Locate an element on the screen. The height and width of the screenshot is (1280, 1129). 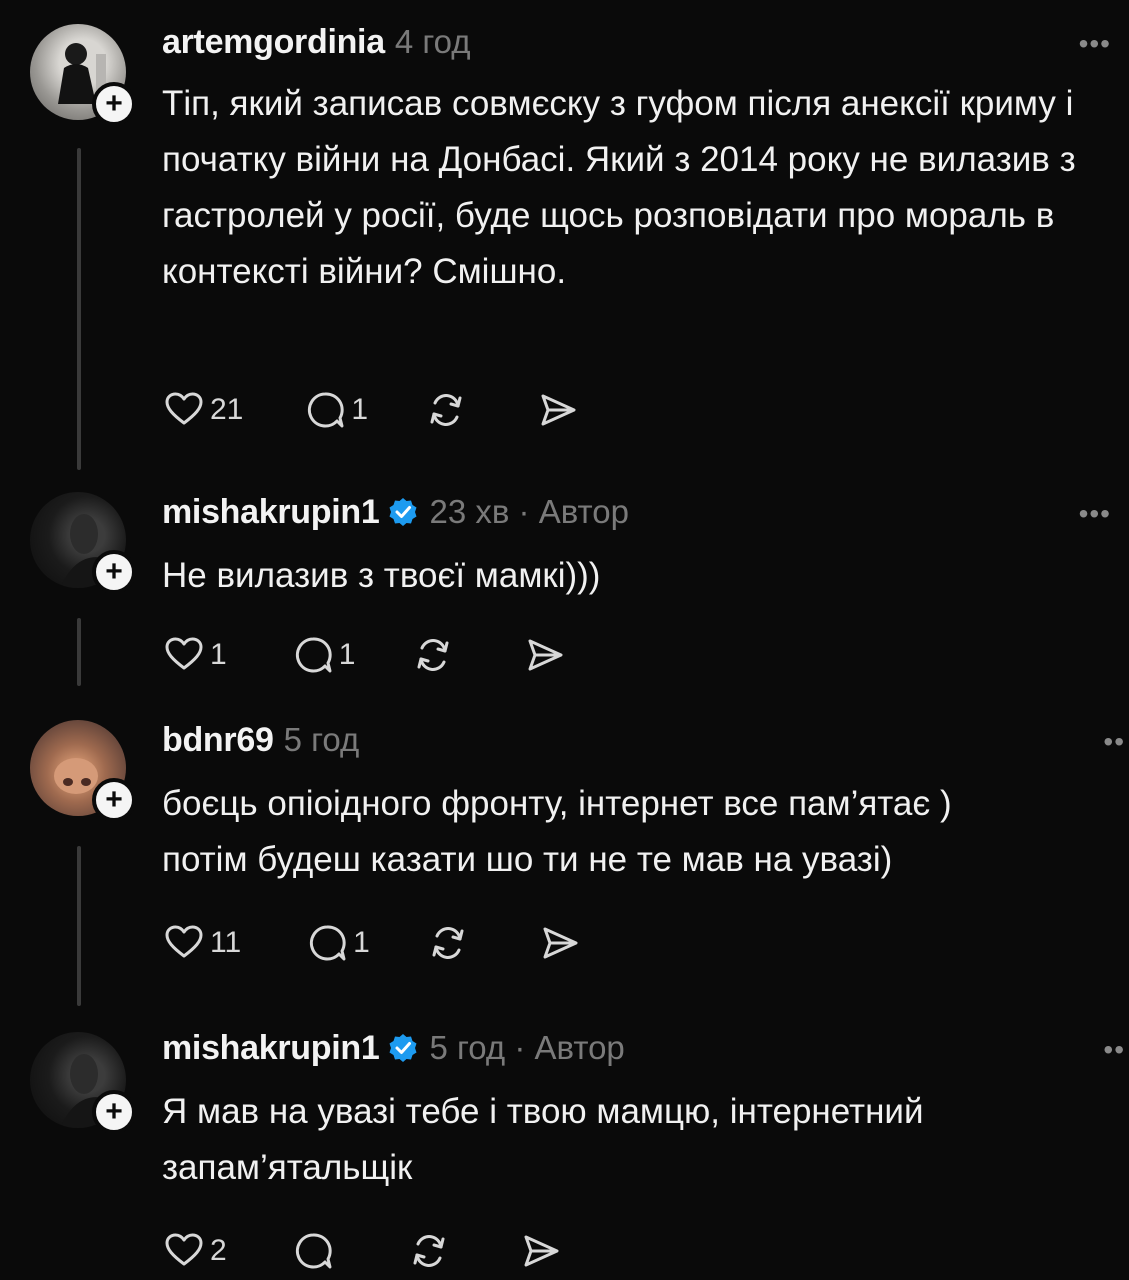
username: artemgordinia is located at coordinates (273, 42).